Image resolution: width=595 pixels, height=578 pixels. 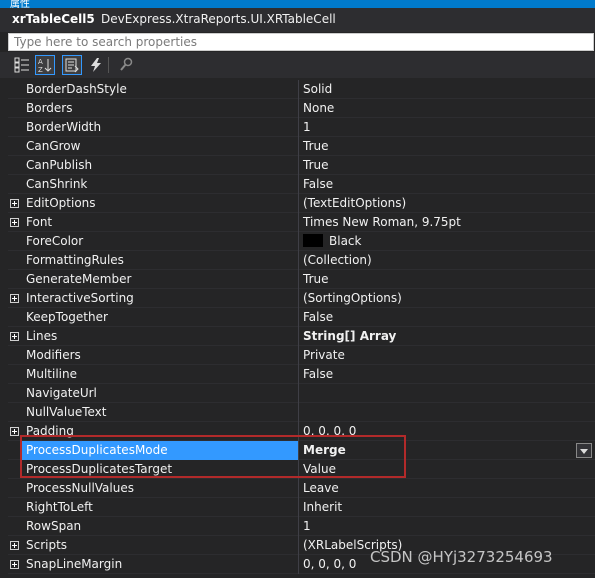 What do you see at coordinates (160, 412) in the screenshot?
I see `property-name: NullValueText` at bounding box center [160, 412].